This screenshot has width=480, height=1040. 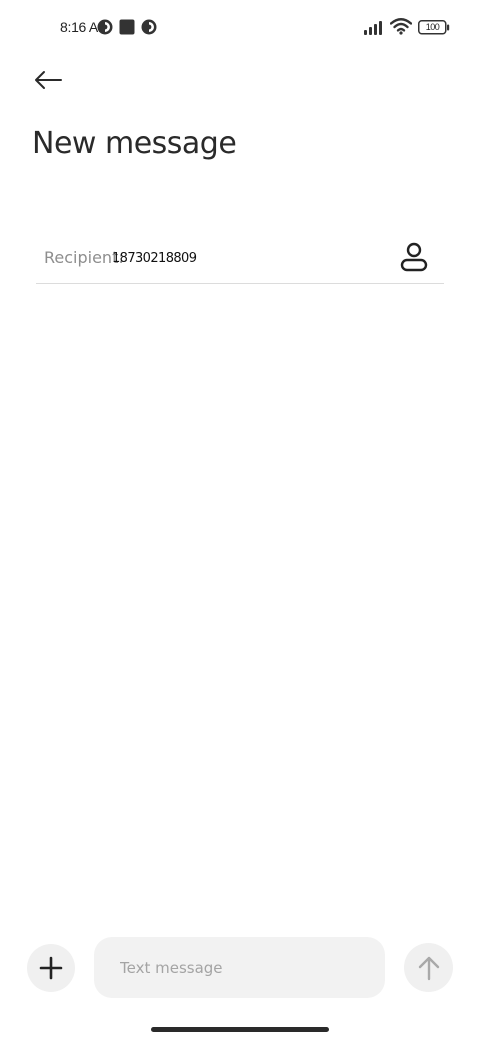 I want to click on message-input, so click(x=245, y=968).